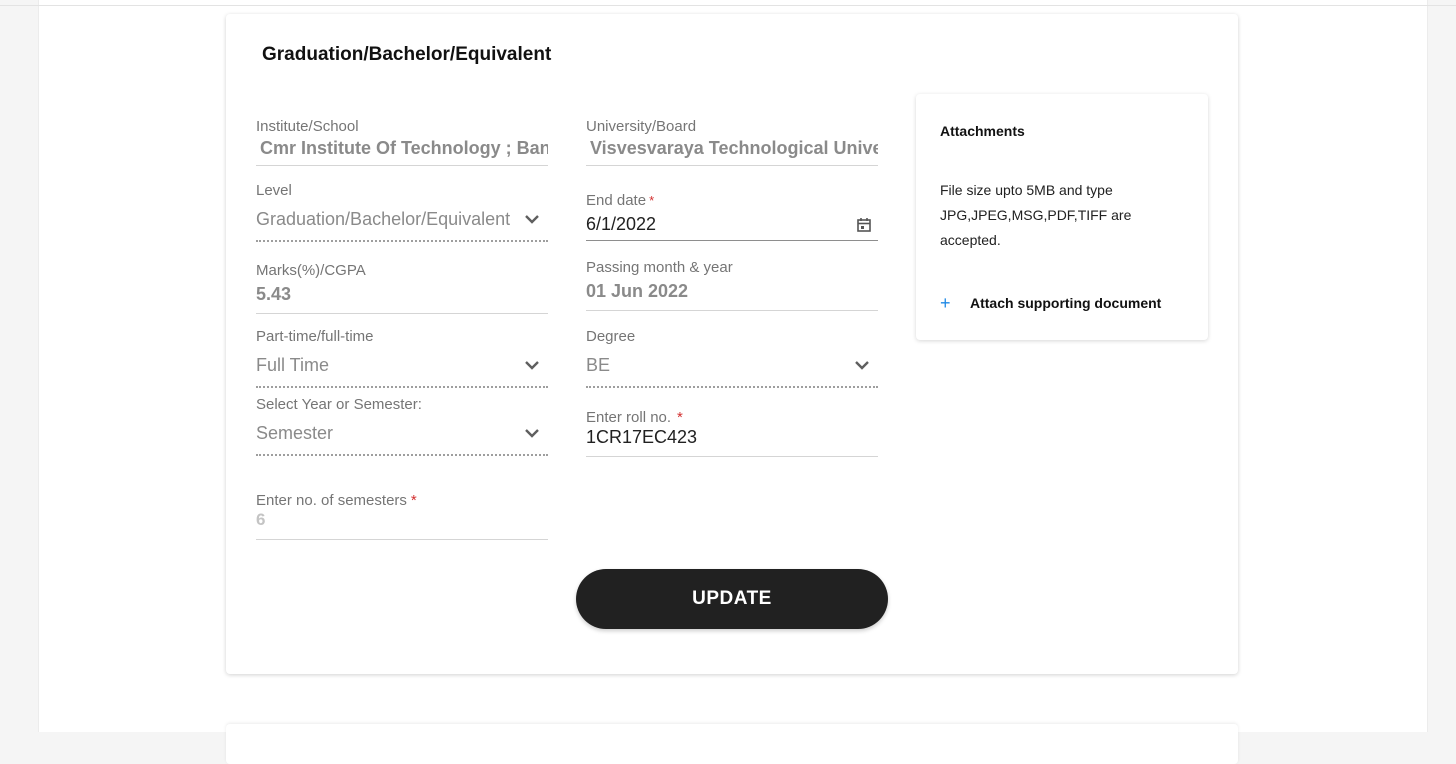  I want to click on calendar-icon, so click(864, 225).